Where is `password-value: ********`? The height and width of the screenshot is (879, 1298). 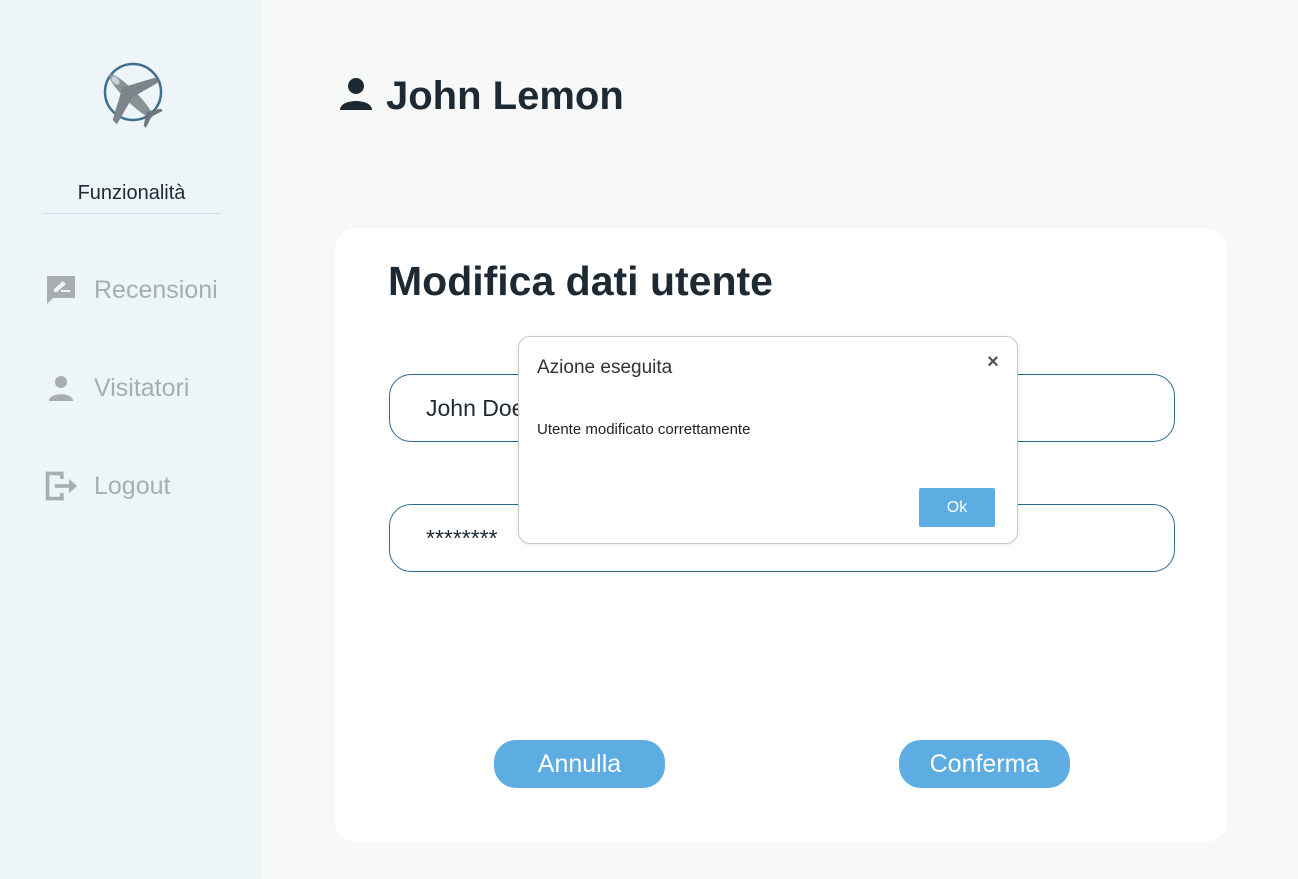 password-value: ******** is located at coordinates (462, 537).